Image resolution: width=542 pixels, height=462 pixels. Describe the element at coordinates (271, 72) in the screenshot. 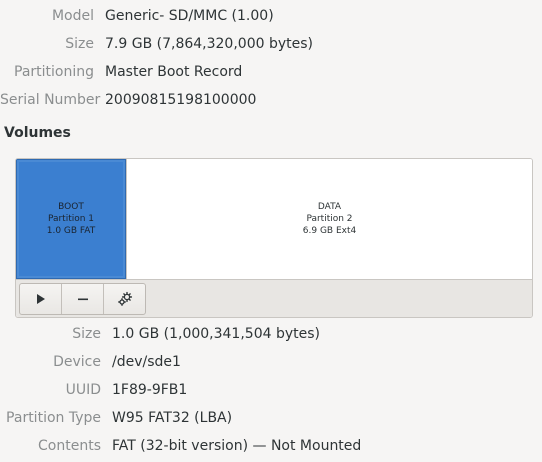

I see `drive-partitioning-row: Partitioning Master Boot Record` at that location.